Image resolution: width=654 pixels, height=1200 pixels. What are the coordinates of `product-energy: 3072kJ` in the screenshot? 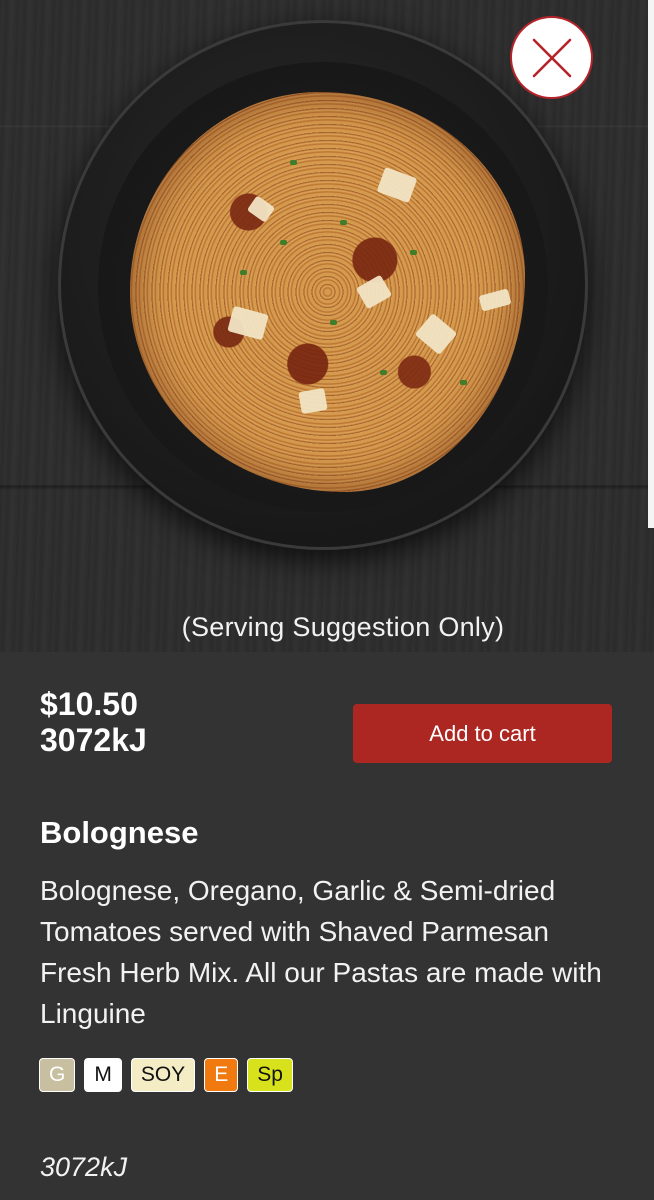 It's located at (93, 740).